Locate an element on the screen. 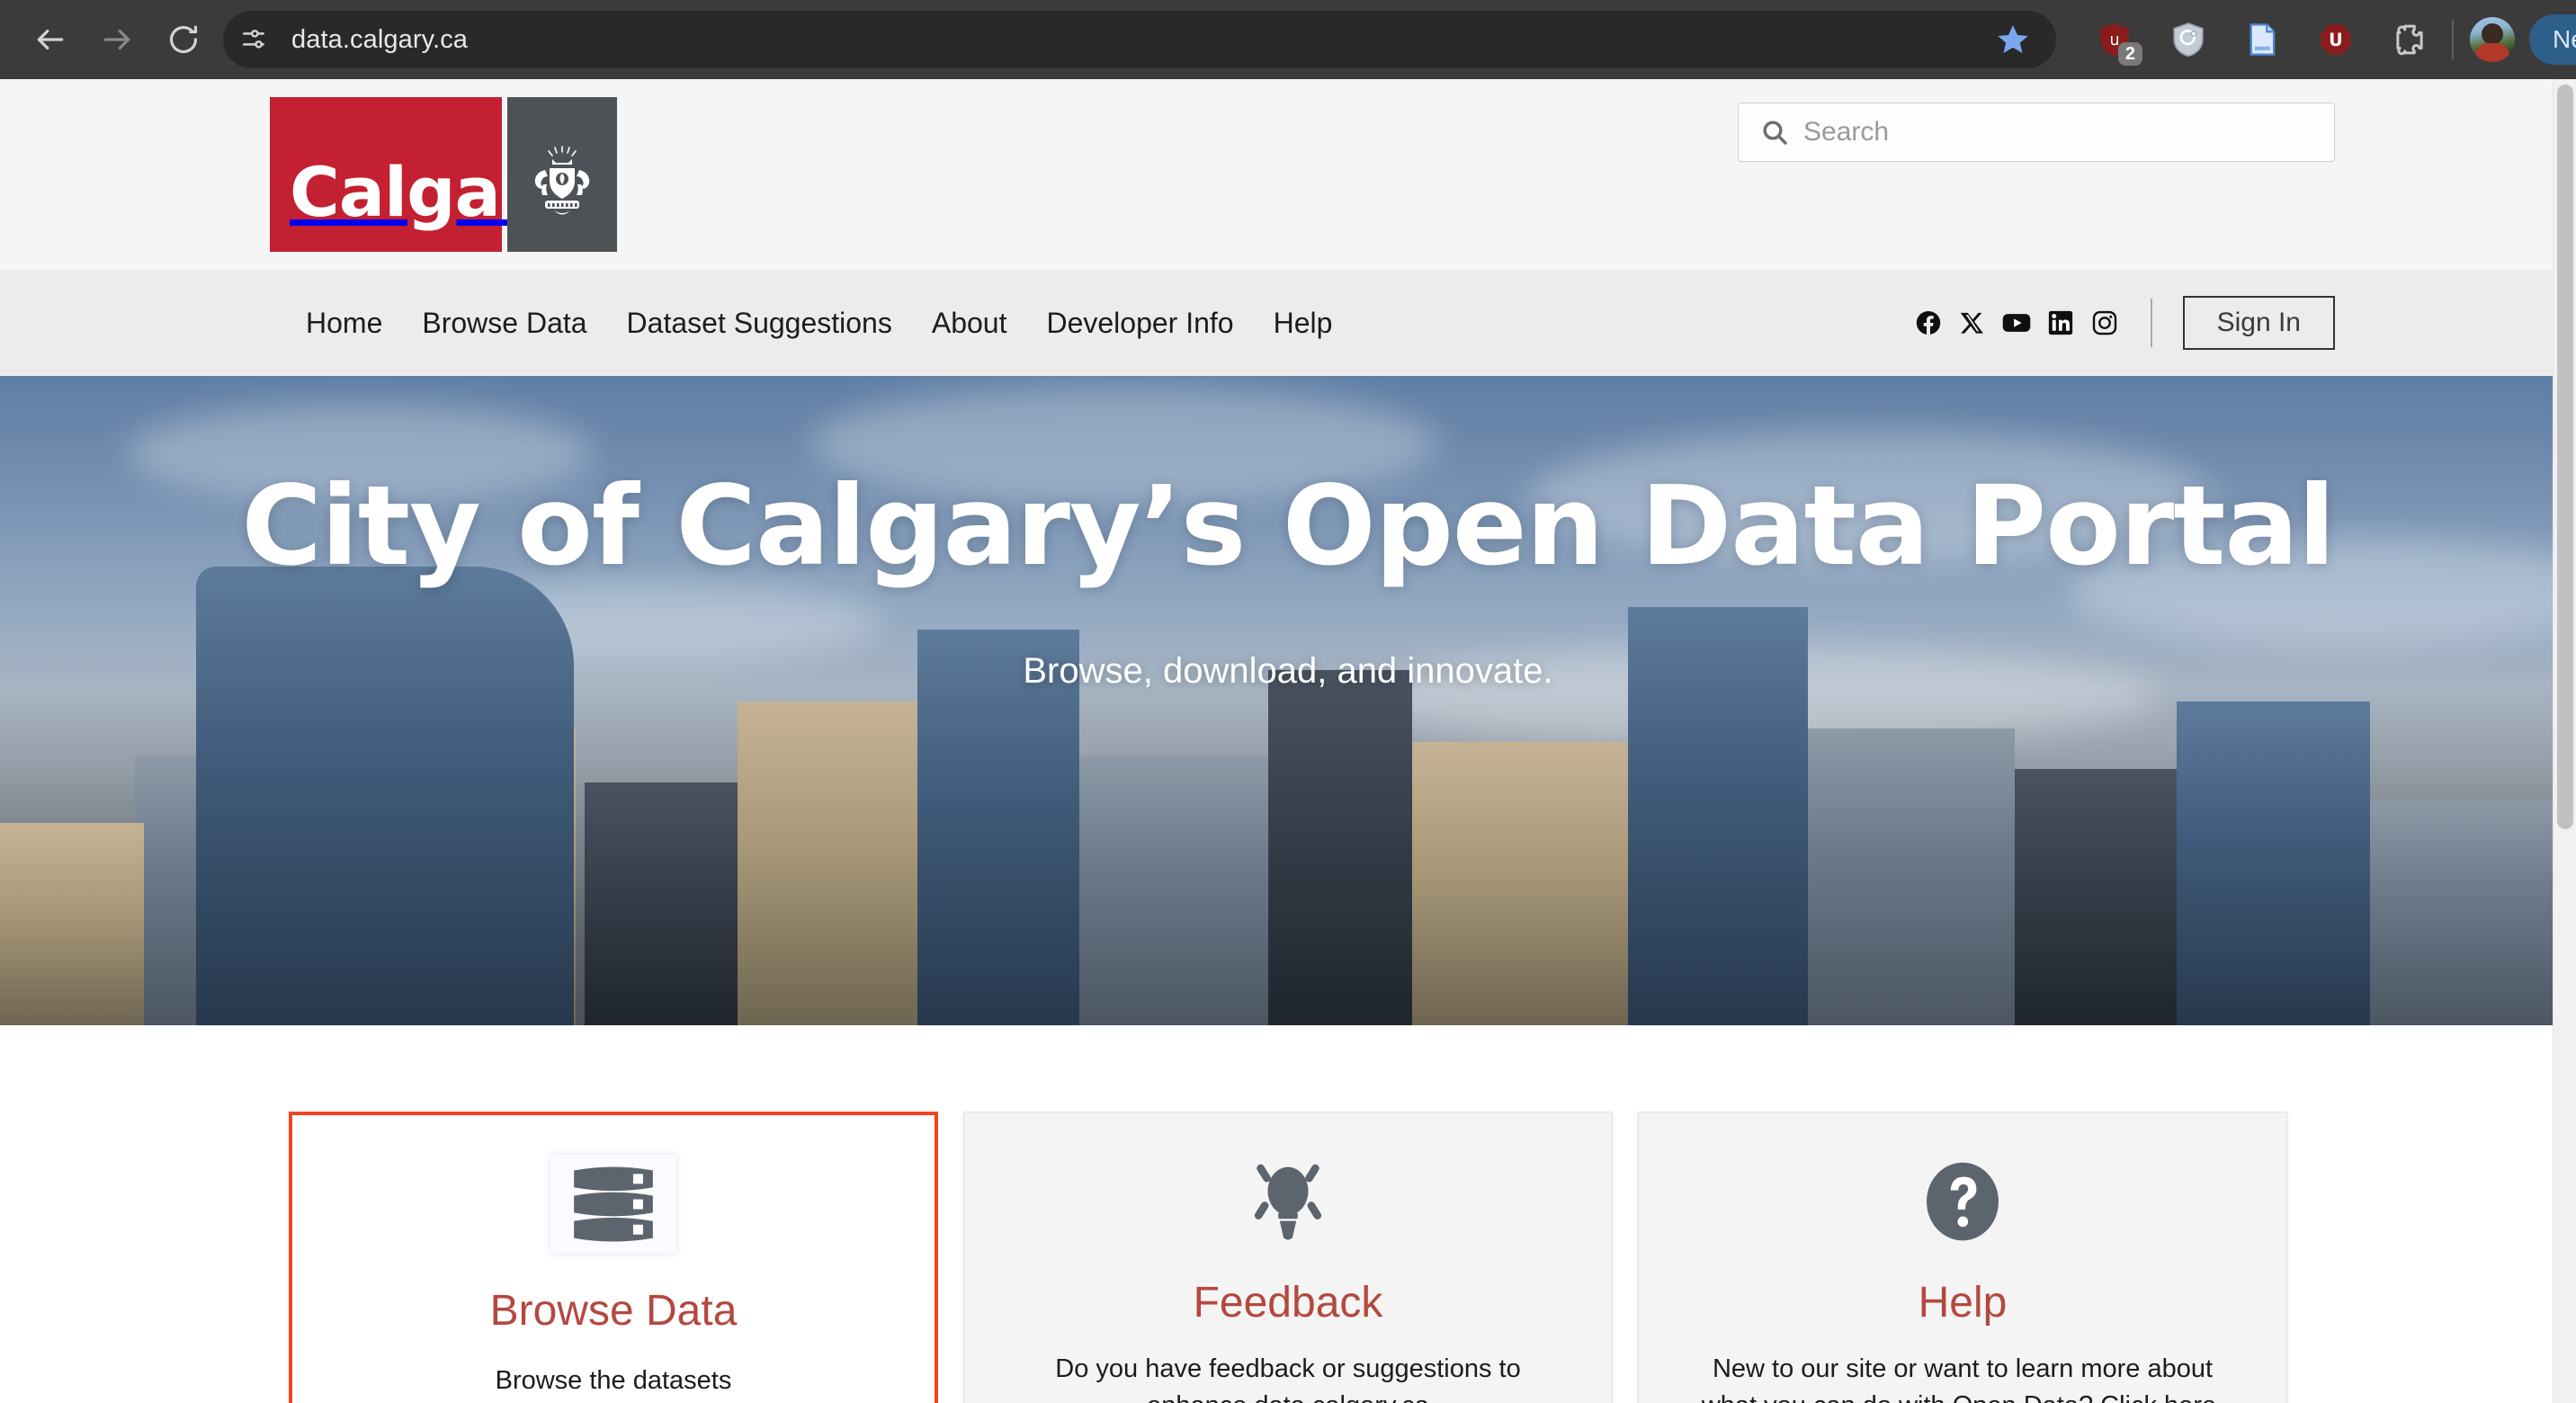 The height and width of the screenshot is (1403, 2576). octagon-stop-icon: U is located at coordinates (2336, 40).